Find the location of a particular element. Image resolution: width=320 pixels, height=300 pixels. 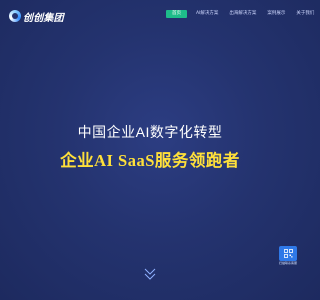

contact-widget: 扫描联系客服 is located at coordinates (288, 259).